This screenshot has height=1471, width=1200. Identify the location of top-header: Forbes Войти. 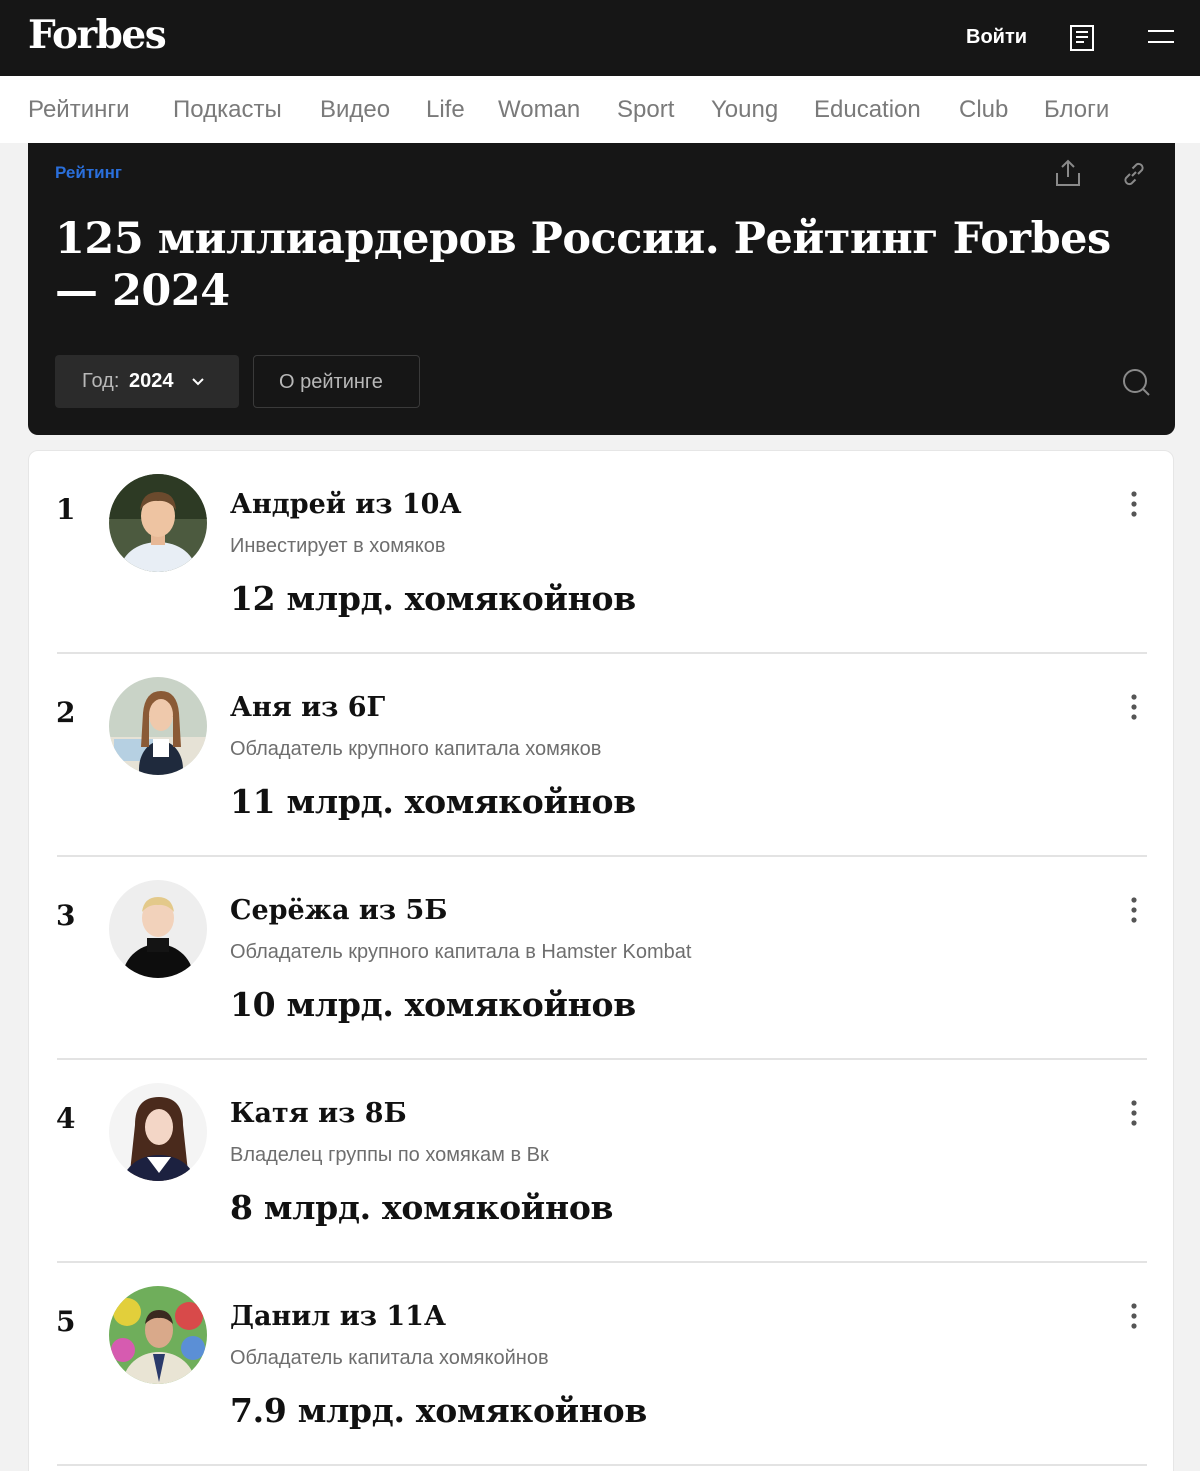
(600, 38).